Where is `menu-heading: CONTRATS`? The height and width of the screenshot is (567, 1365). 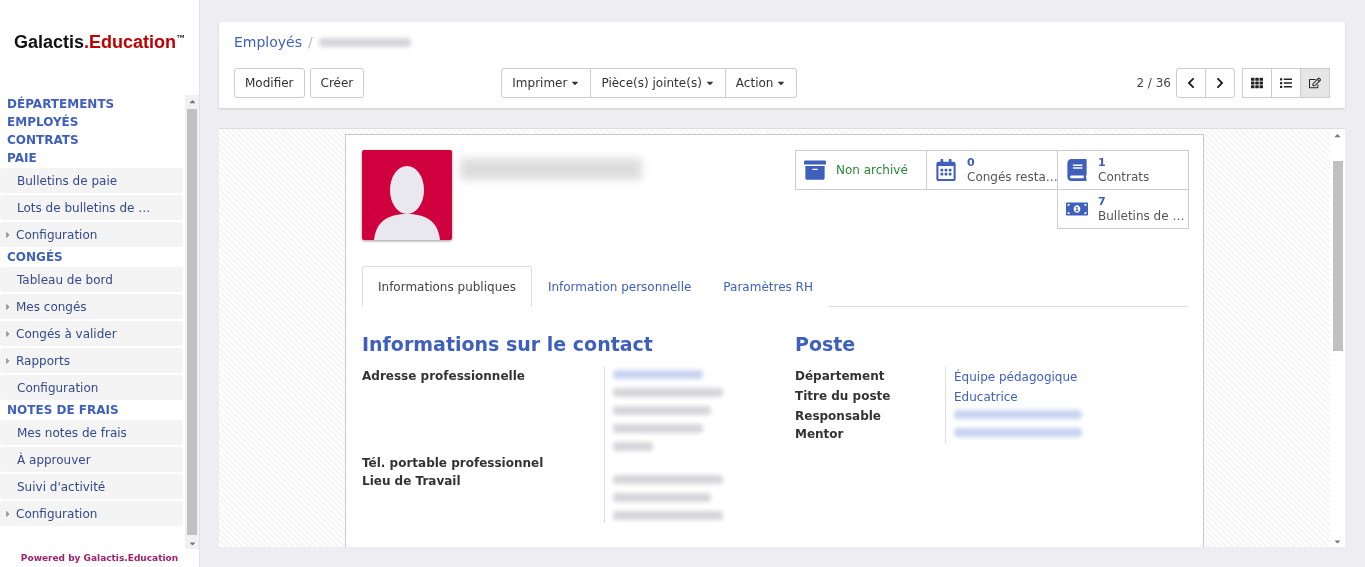
menu-heading: CONTRATS is located at coordinates (92, 140).